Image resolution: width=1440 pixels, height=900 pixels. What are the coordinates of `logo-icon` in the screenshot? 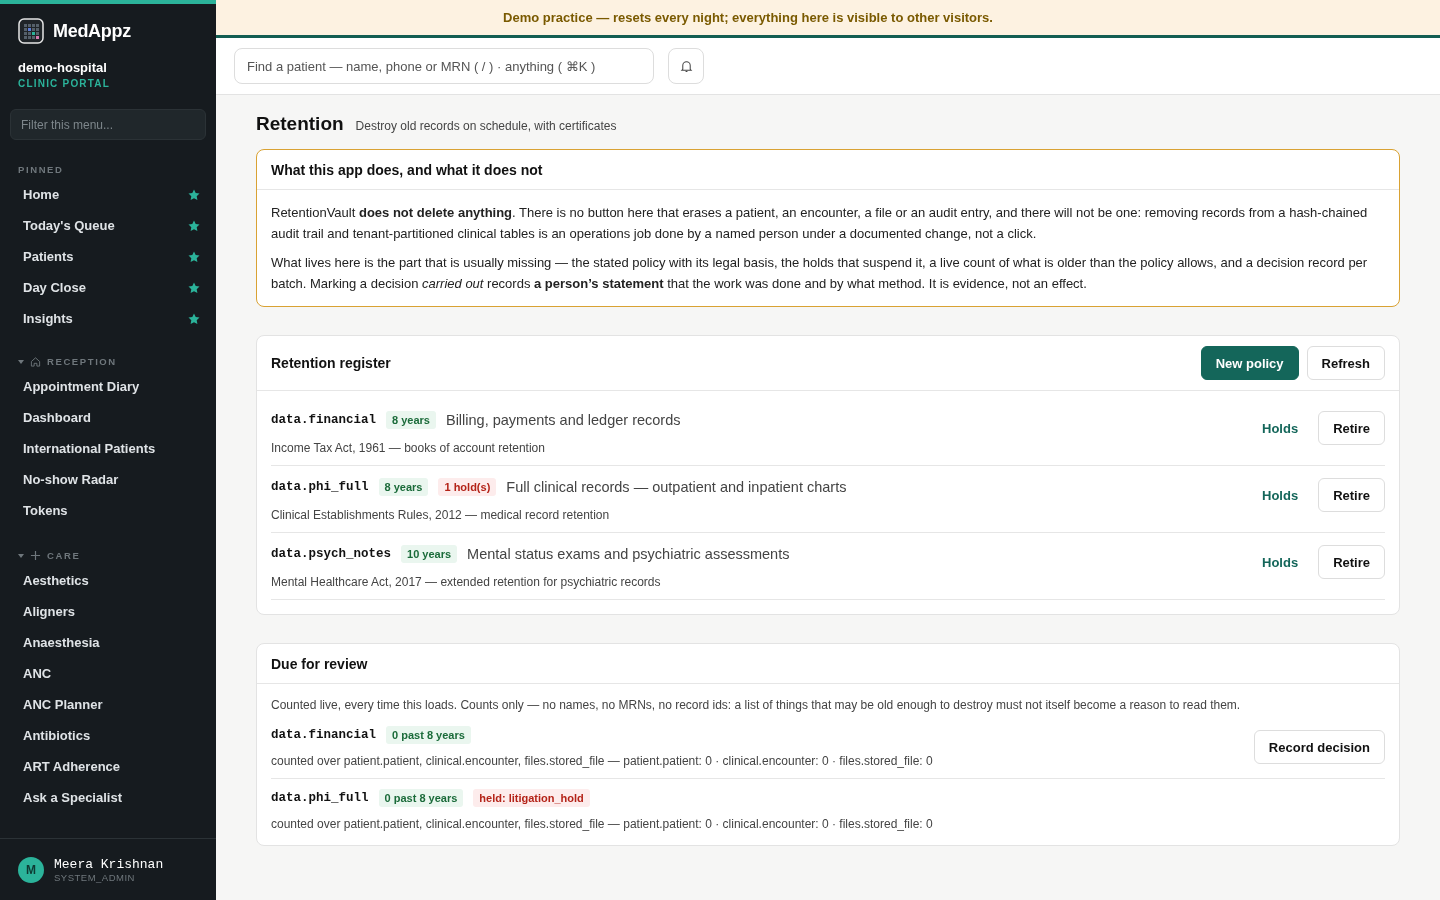 It's located at (31, 31).